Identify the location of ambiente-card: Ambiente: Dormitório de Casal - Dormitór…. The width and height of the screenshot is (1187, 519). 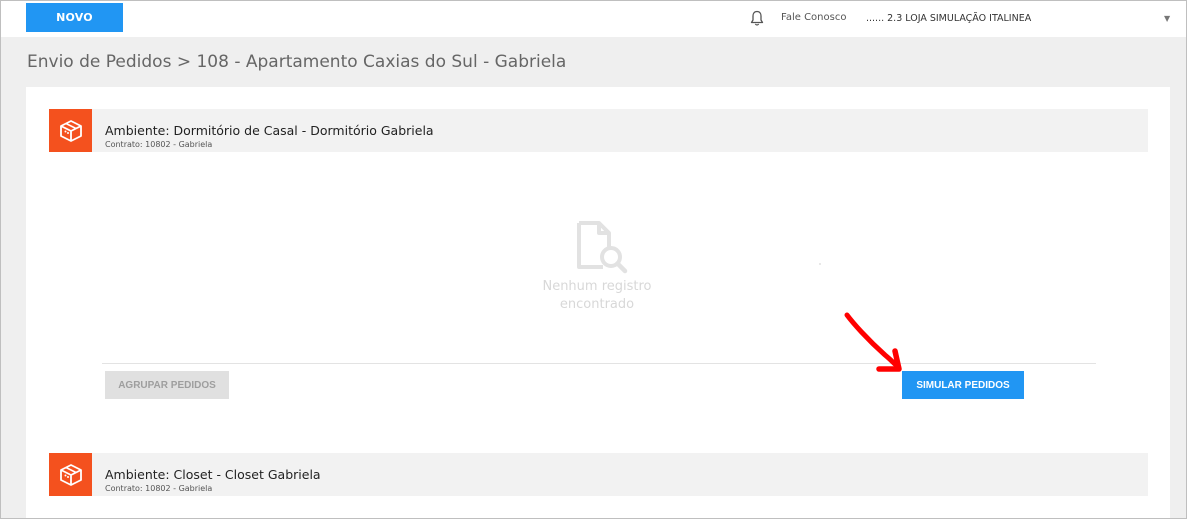
(598, 130).